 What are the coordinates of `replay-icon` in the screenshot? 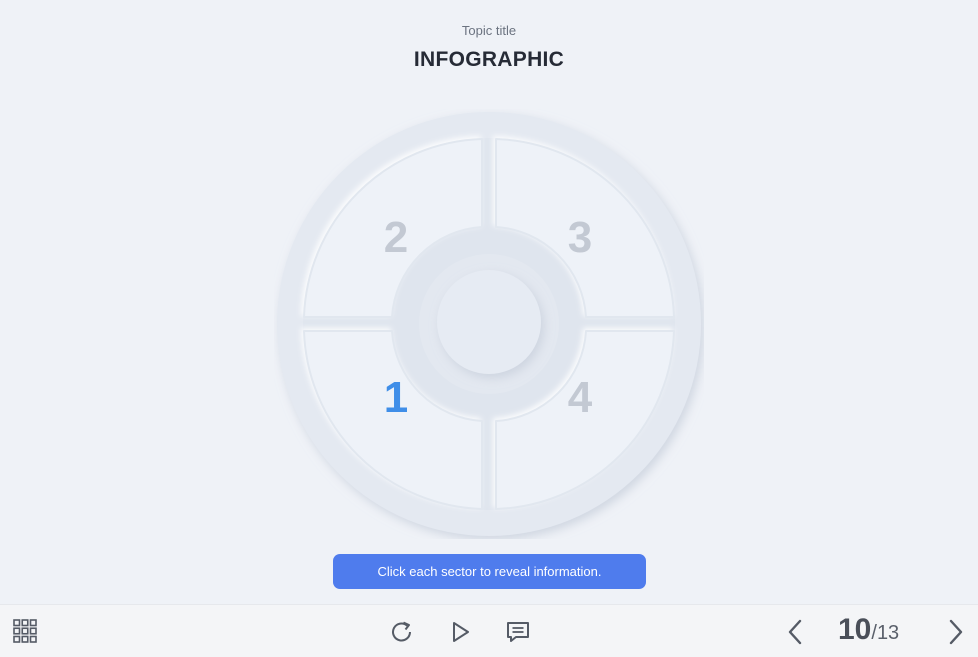 It's located at (401, 631).